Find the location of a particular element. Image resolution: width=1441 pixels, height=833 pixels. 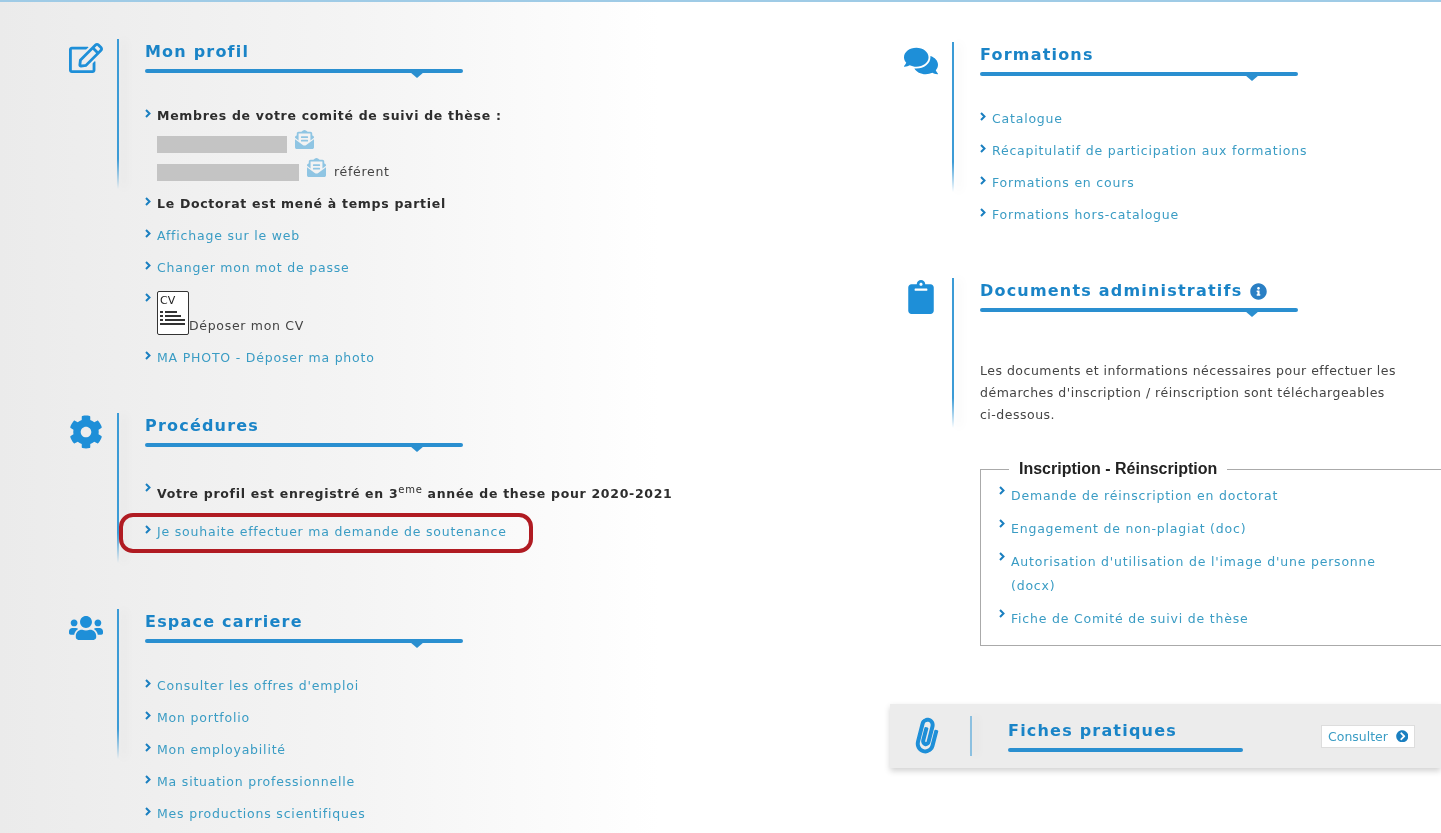

settings-icon is located at coordinates (86, 432).